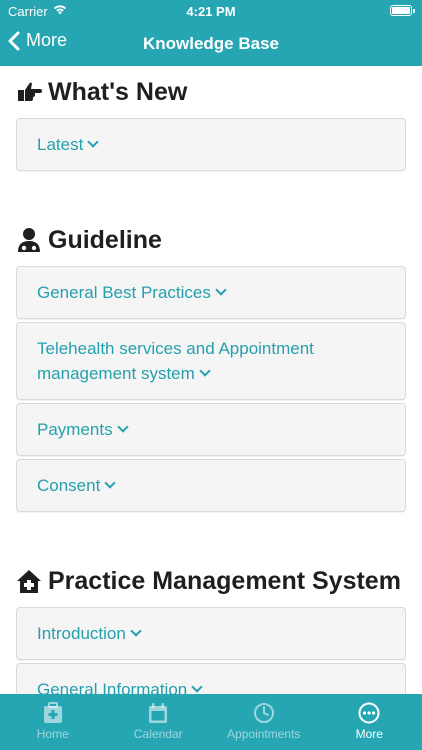  Describe the element at coordinates (52, 712) in the screenshot. I see `medical-kit-icon` at that location.